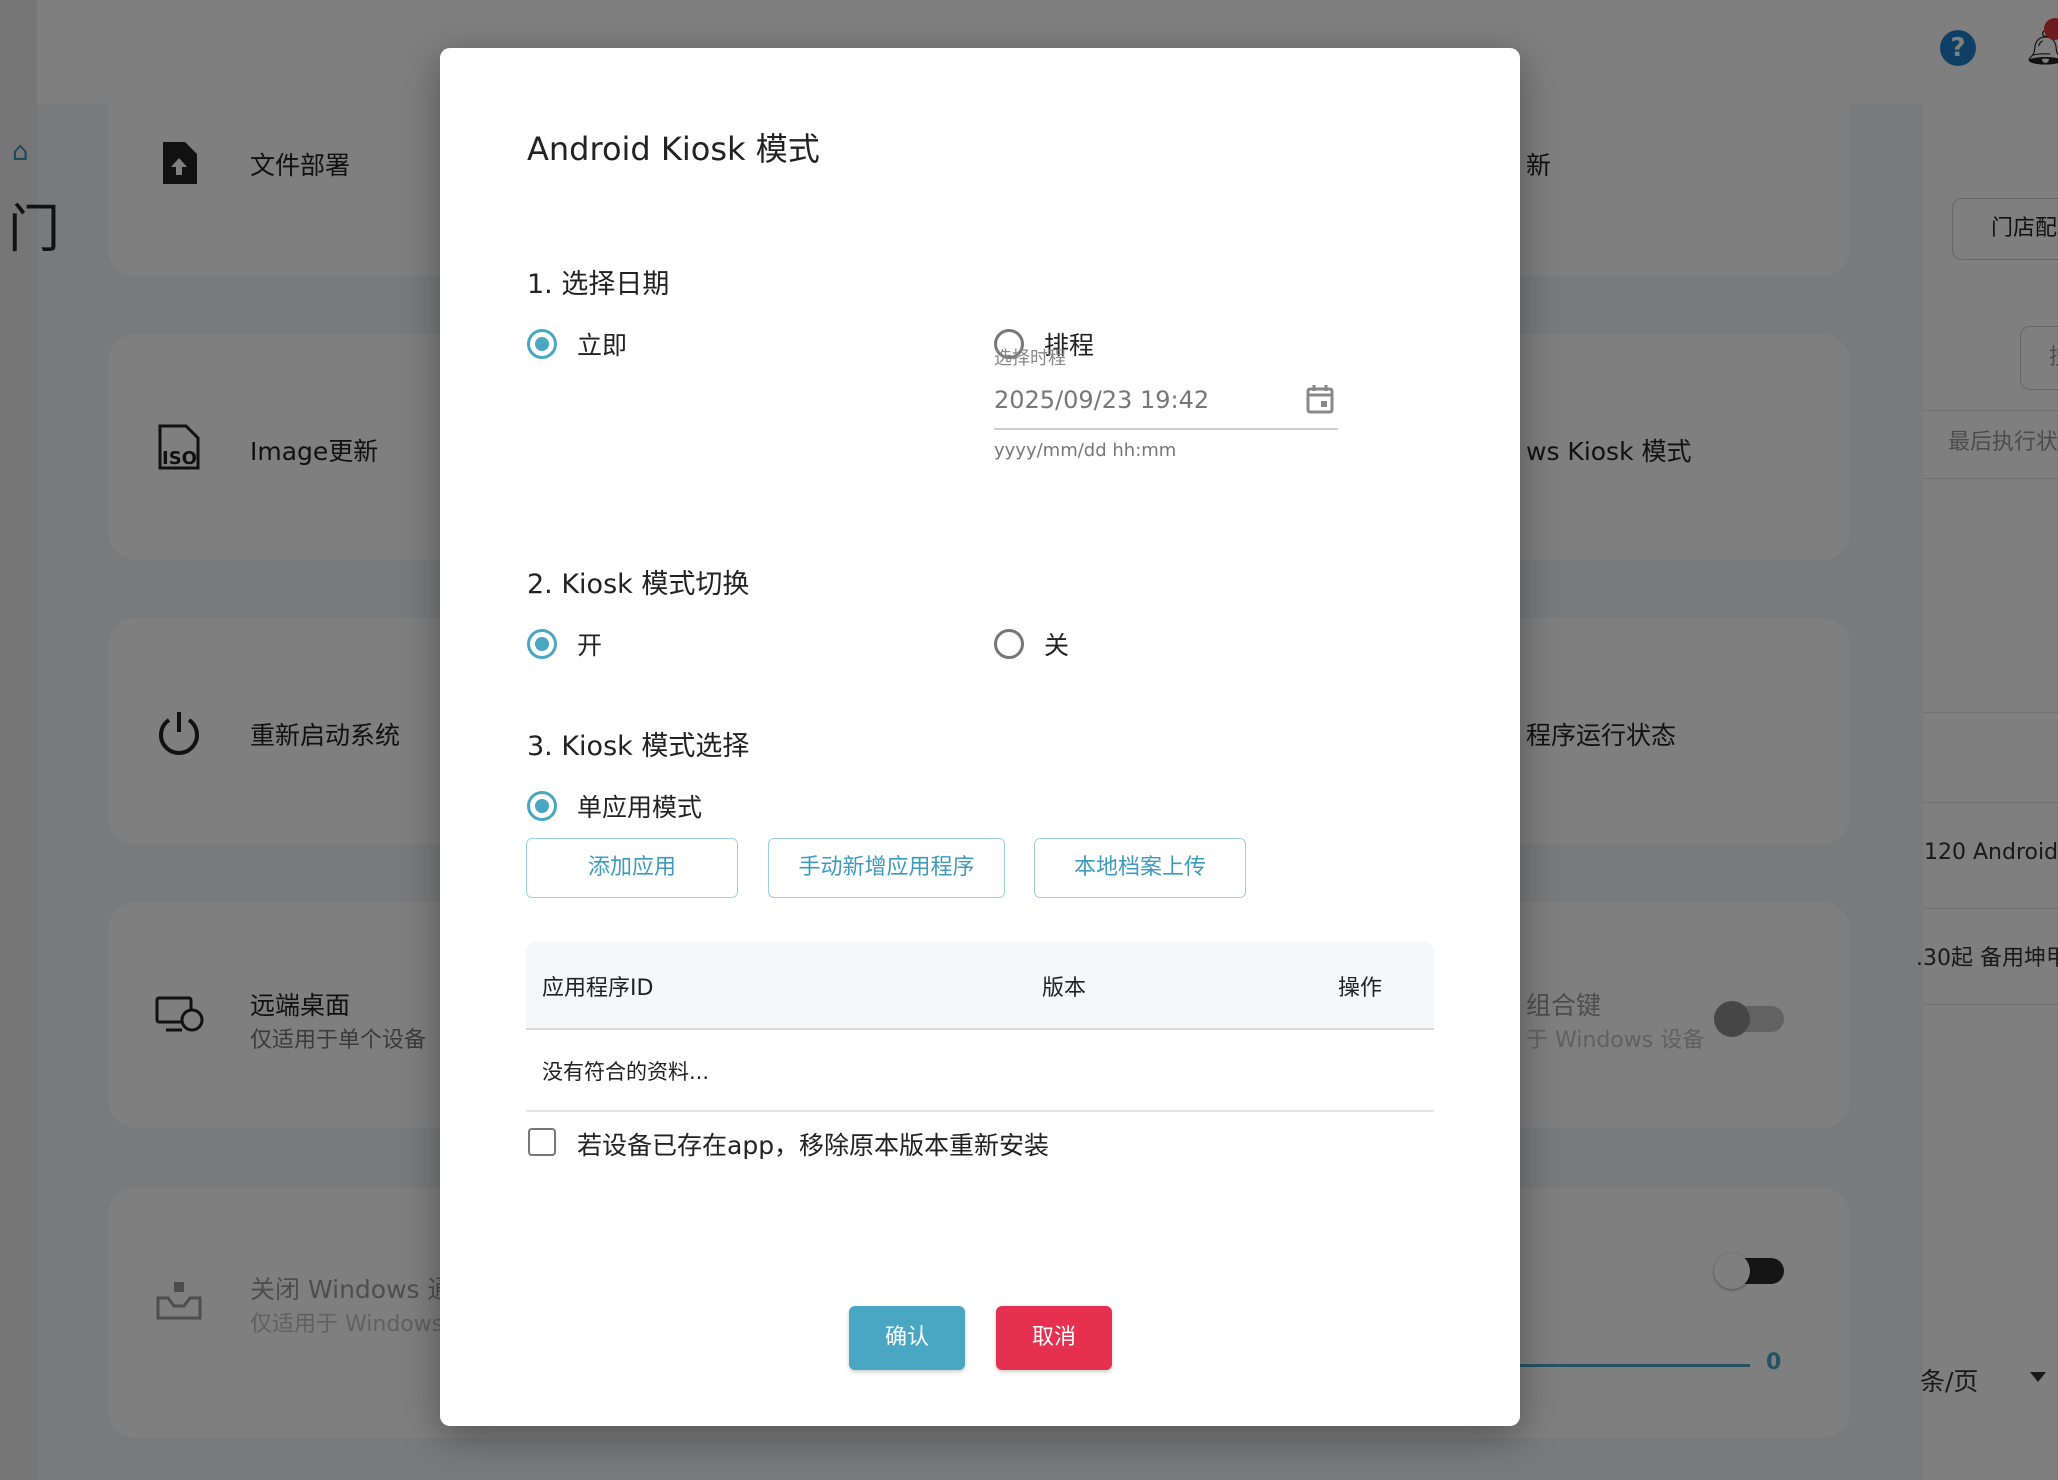 Image resolution: width=2058 pixels, height=1480 pixels. What do you see at coordinates (907, 1338) in the screenshot?
I see `confirm-button: 确认` at bounding box center [907, 1338].